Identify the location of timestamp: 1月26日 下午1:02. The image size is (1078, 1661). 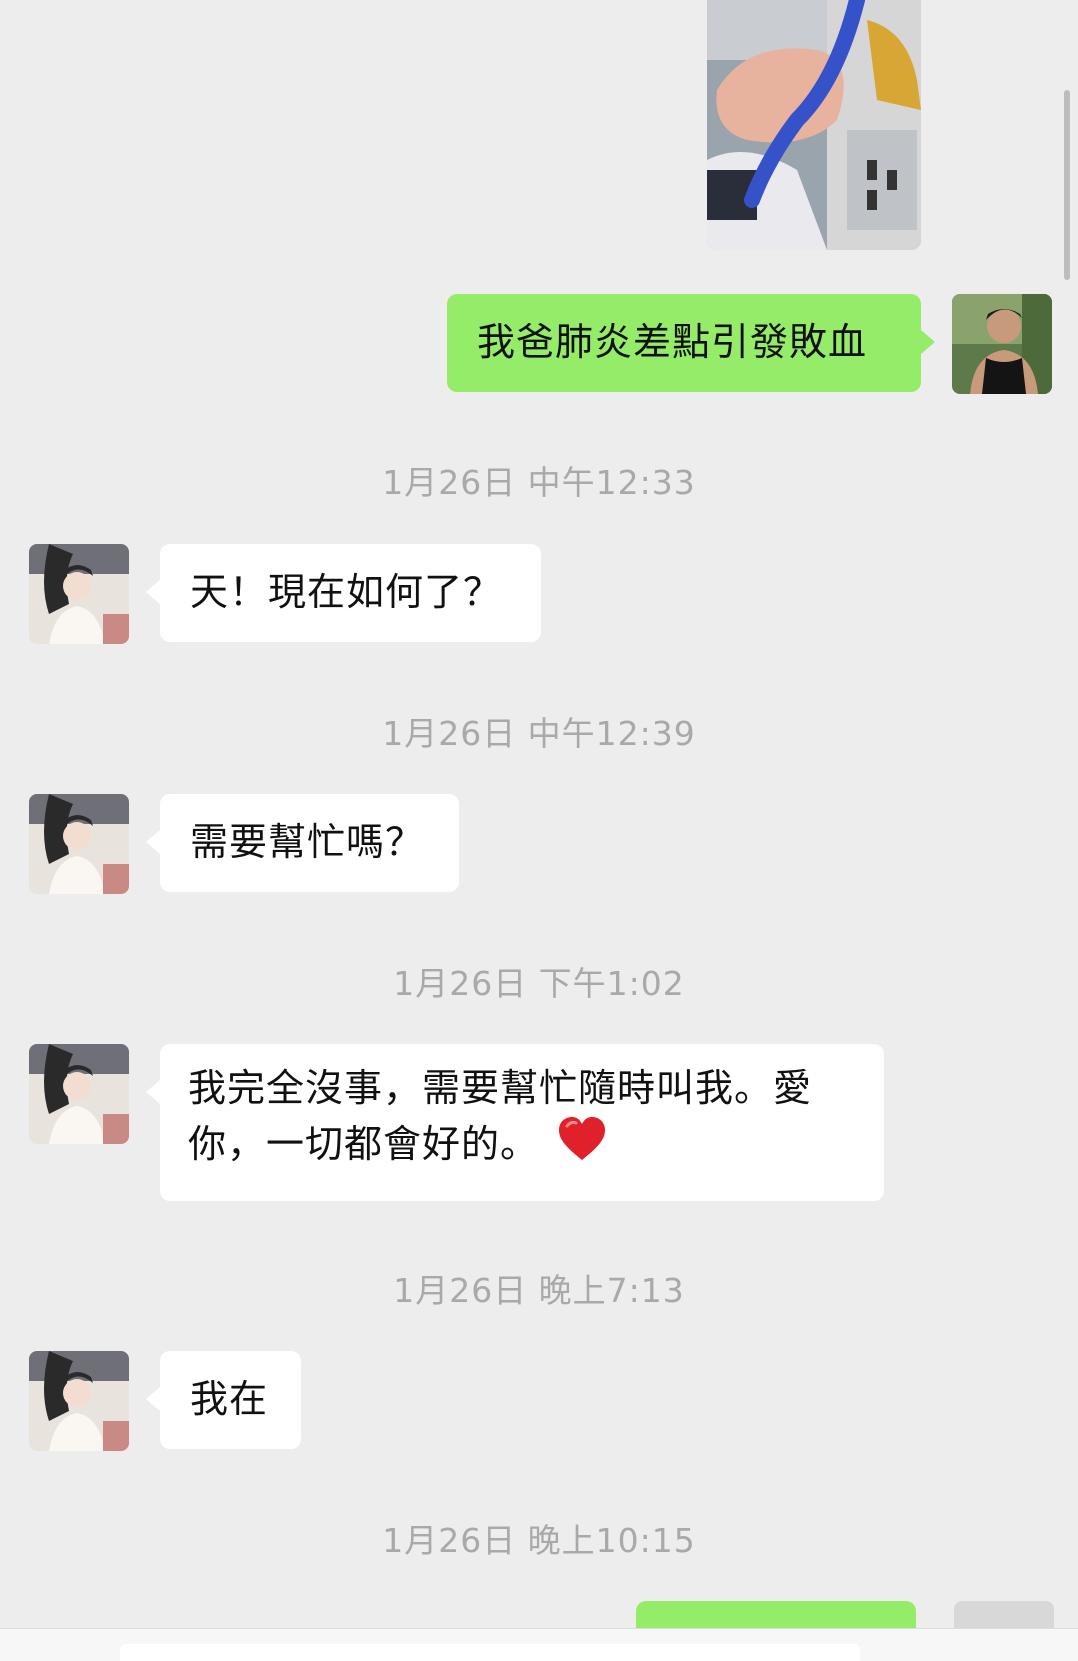
(539, 983).